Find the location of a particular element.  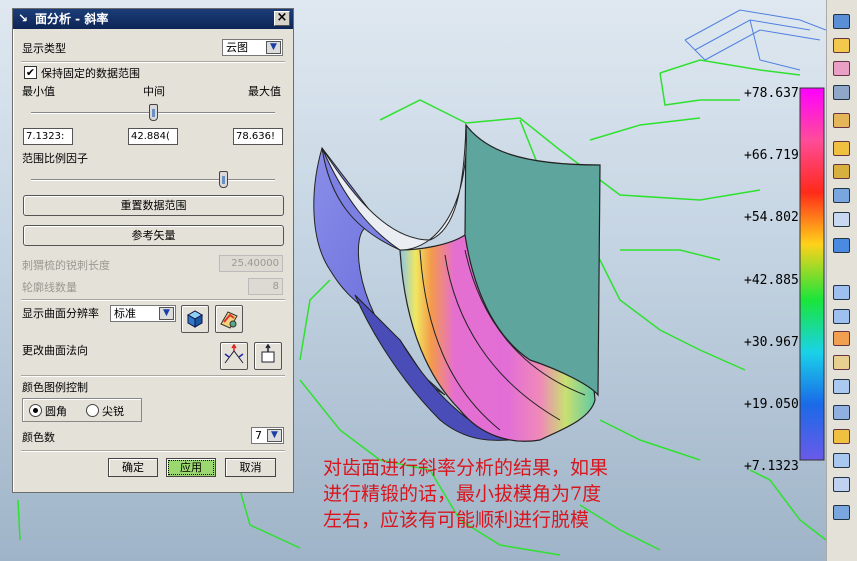

radio-round is located at coordinates (35, 410).